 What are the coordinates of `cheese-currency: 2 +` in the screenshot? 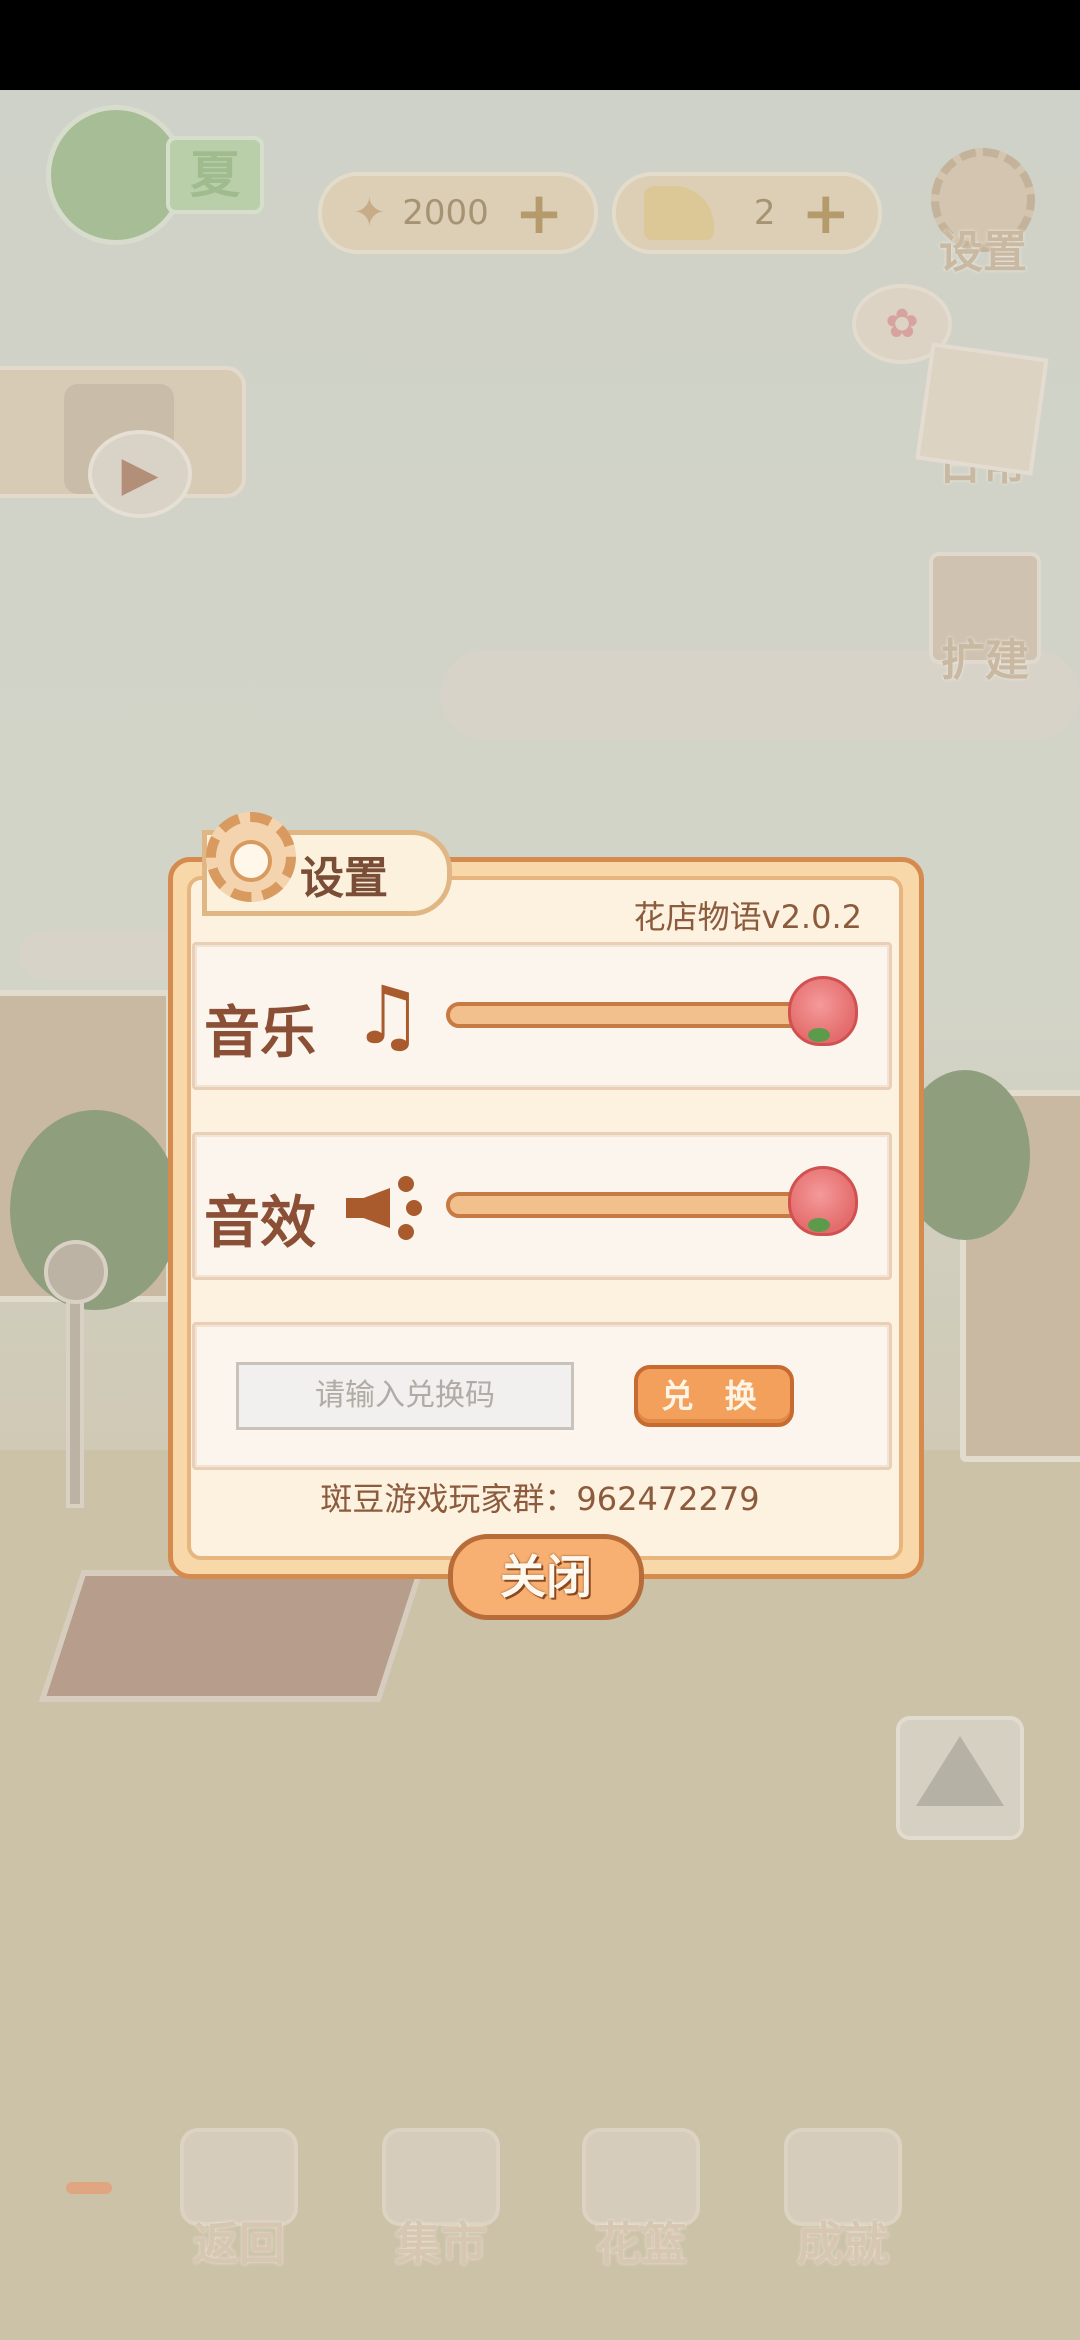 It's located at (747, 213).